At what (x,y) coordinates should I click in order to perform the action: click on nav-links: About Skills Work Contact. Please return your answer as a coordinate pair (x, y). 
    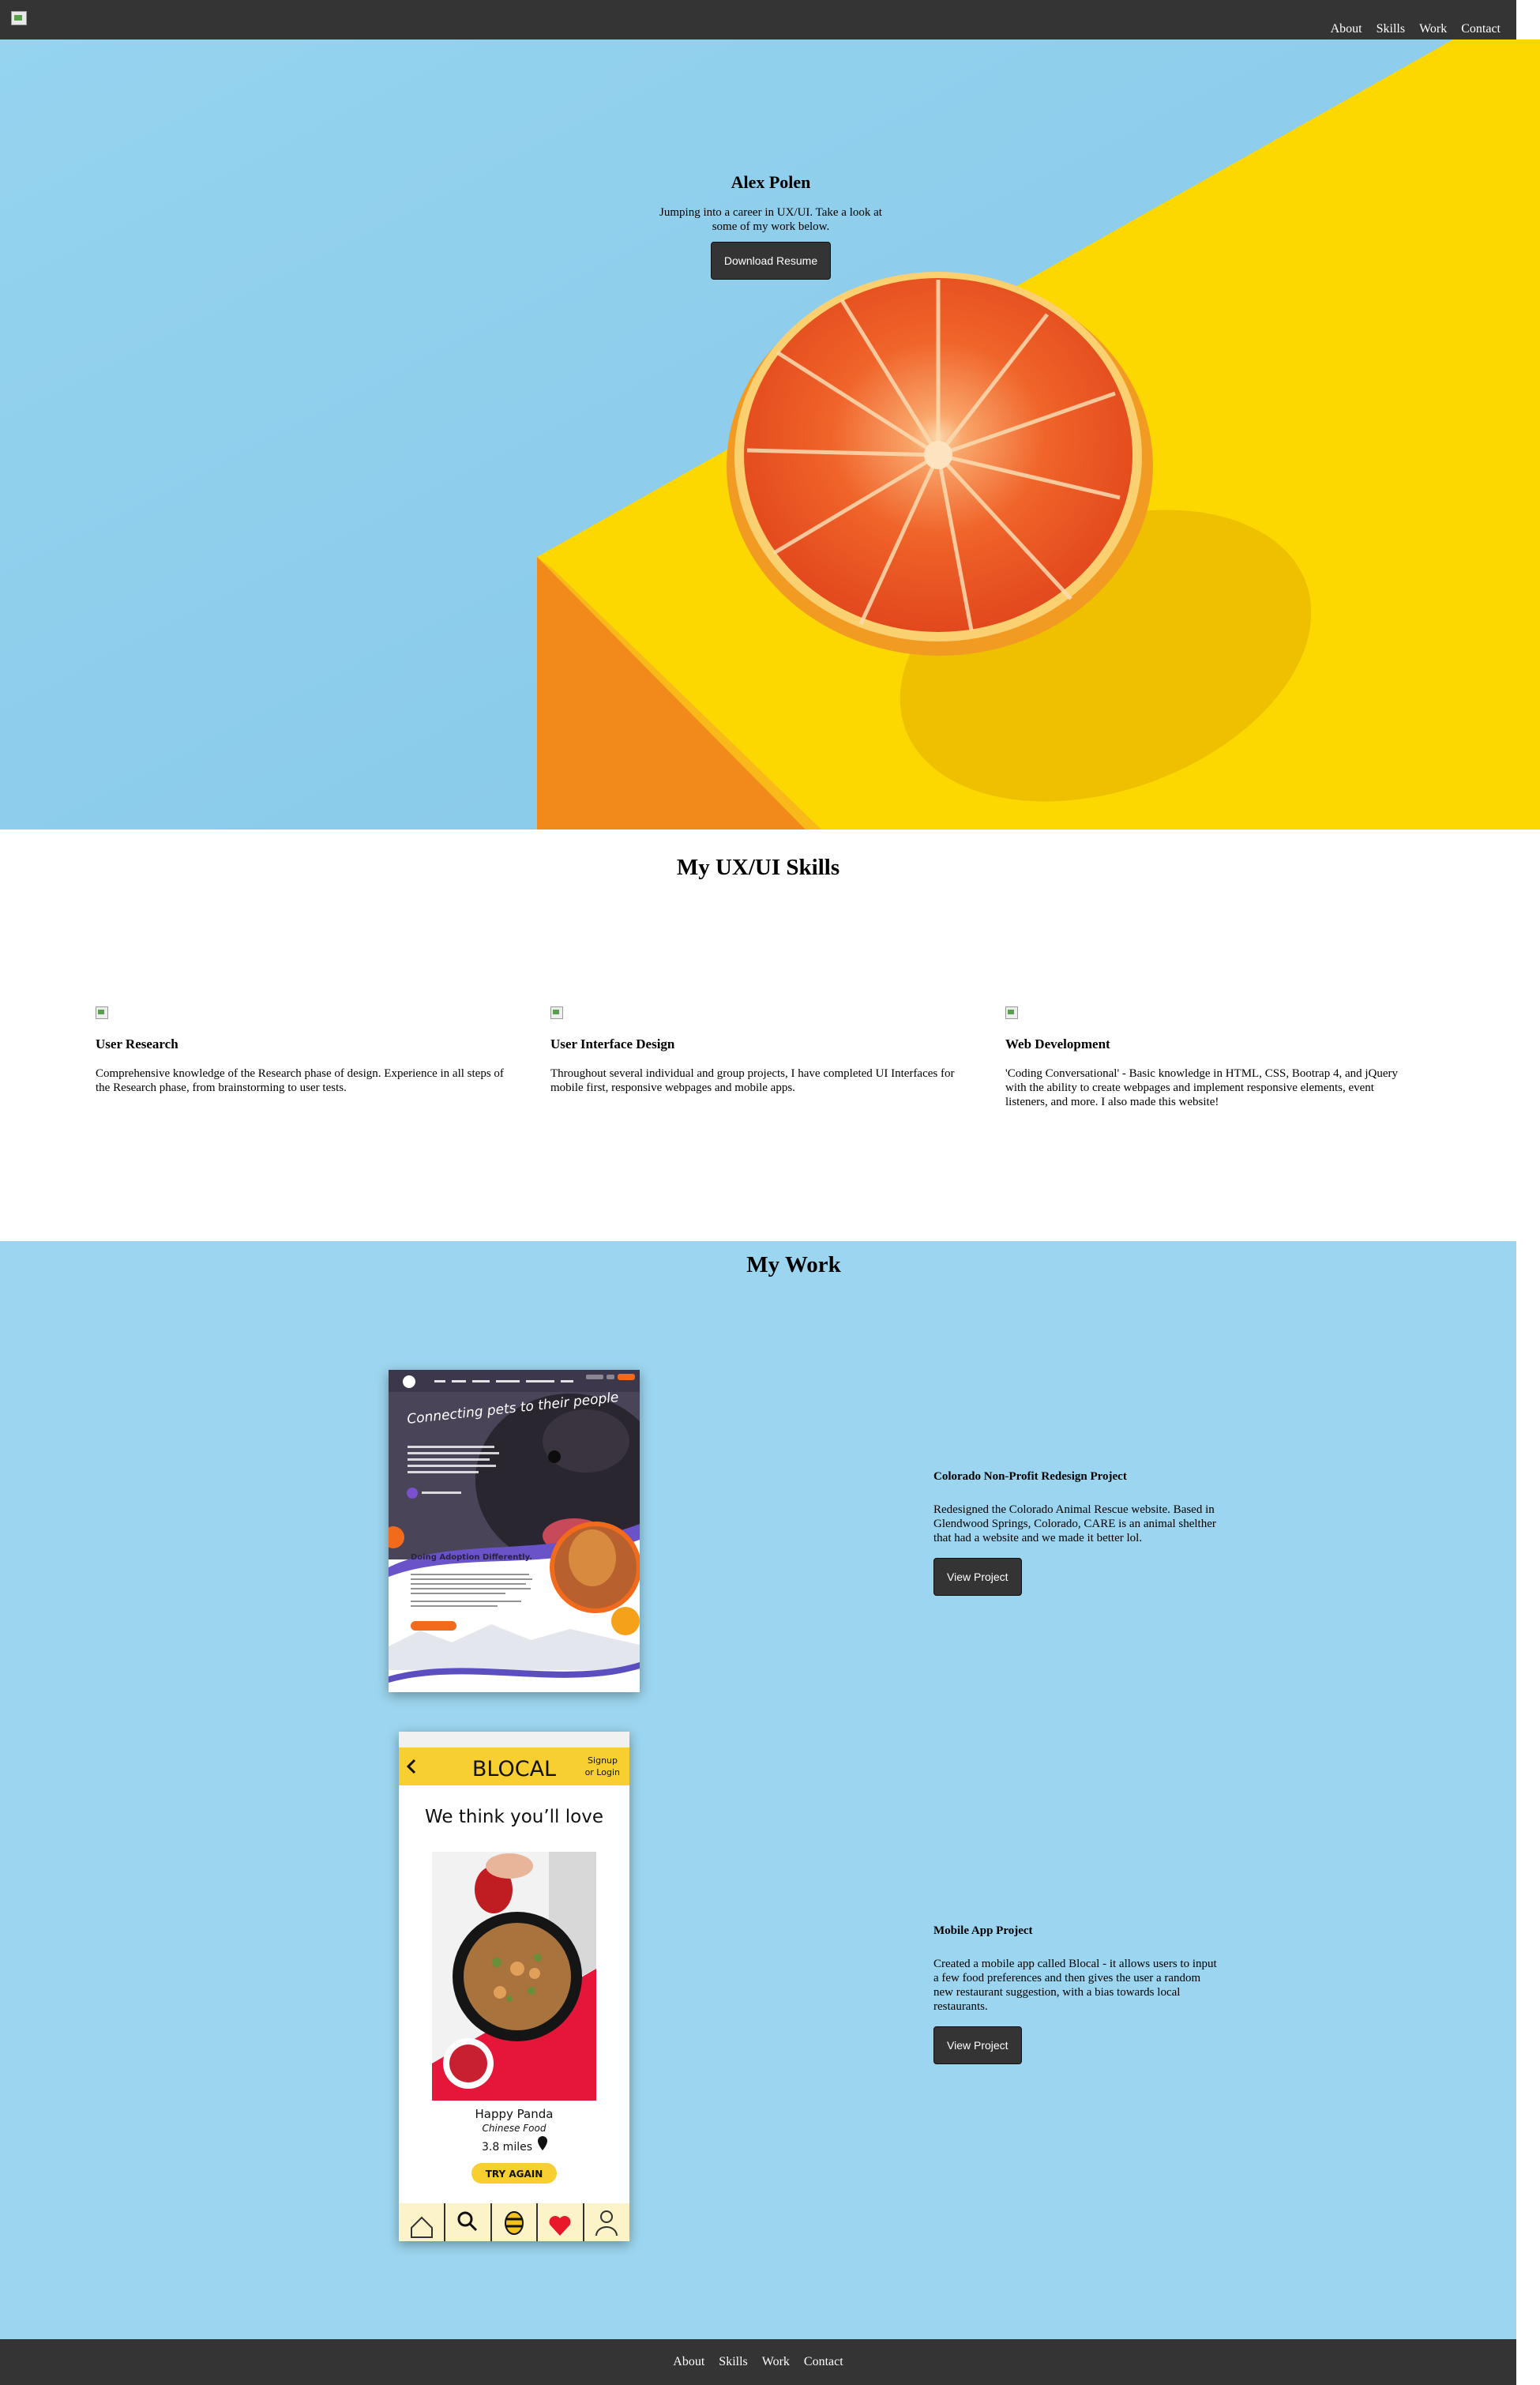
    Looking at the image, I should click on (1416, 29).